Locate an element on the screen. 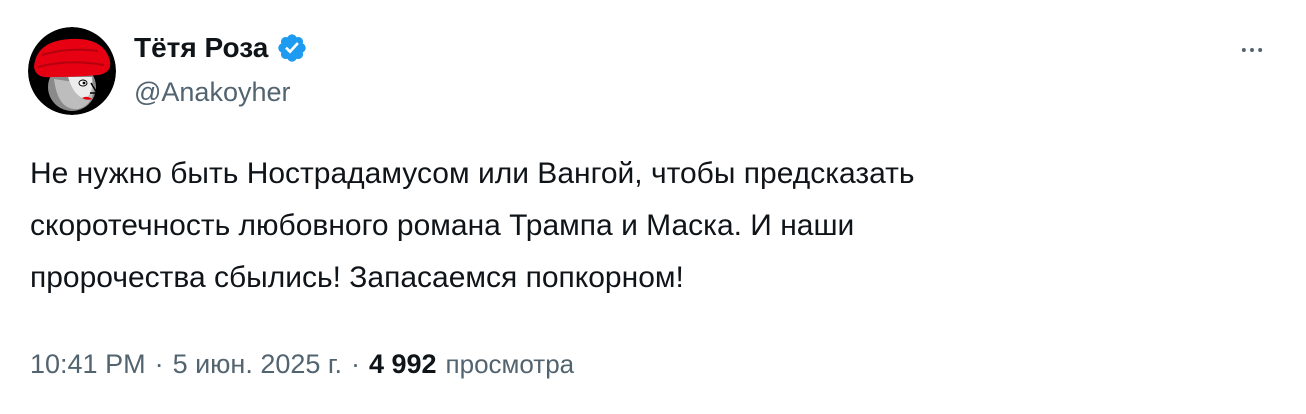 The image size is (1306, 414). name-row: Тётя Роза is located at coordinates (221, 48).